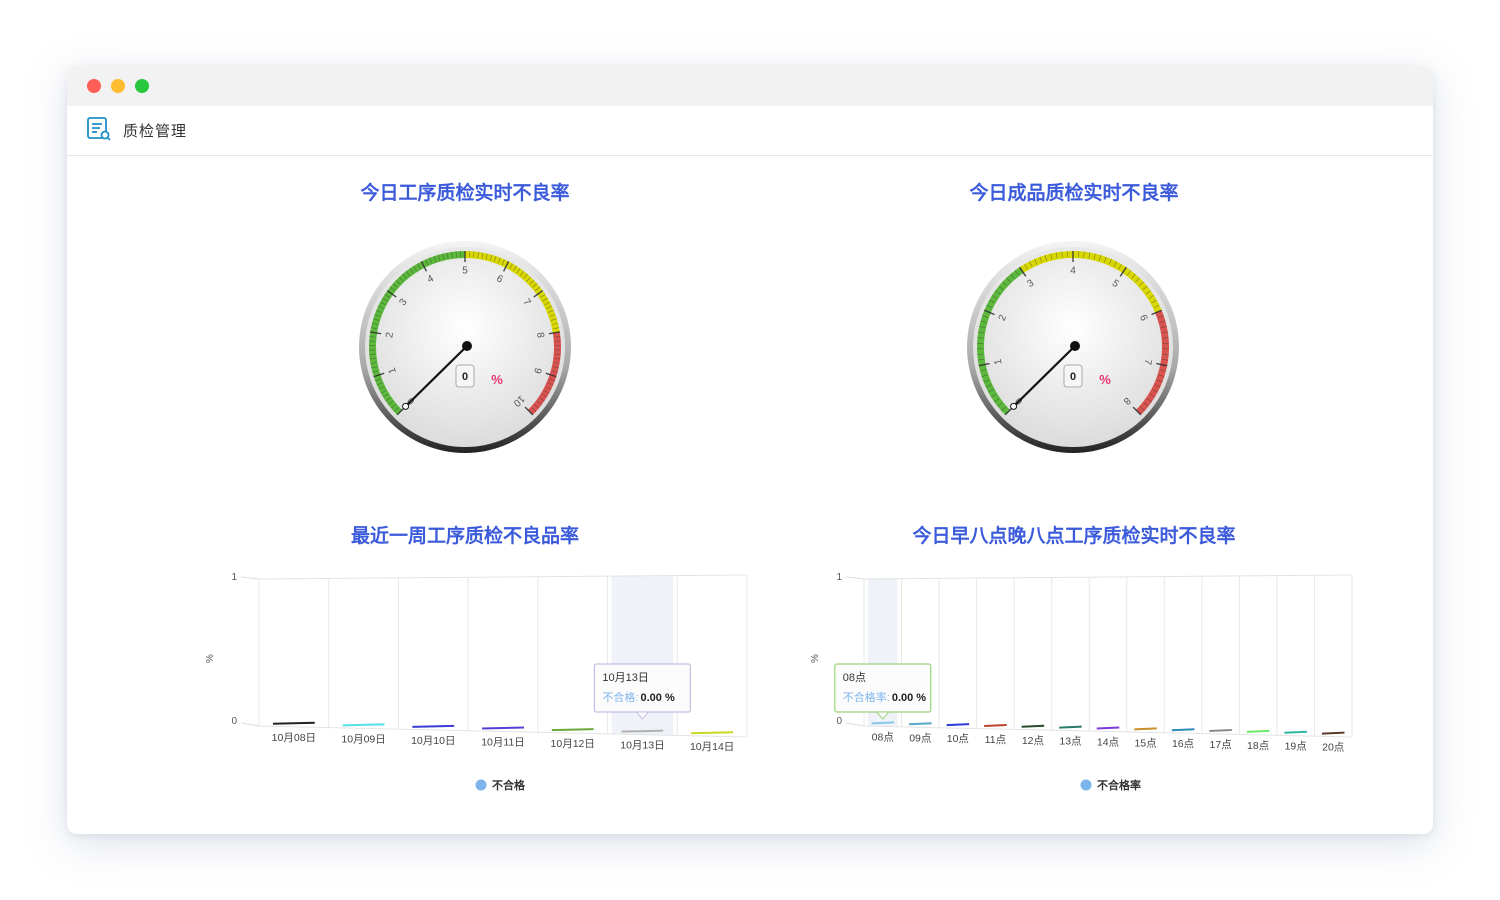  What do you see at coordinates (620, 697) in the screenshot?
I see `tooltip-series-label: 不合格:` at bounding box center [620, 697].